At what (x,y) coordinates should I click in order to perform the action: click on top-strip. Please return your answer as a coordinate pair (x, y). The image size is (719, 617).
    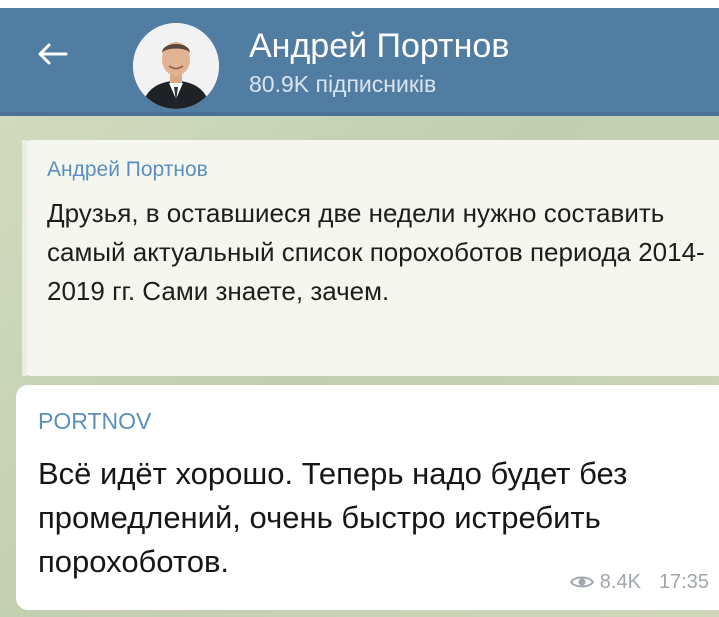
    Looking at the image, I should click on (359, 4).